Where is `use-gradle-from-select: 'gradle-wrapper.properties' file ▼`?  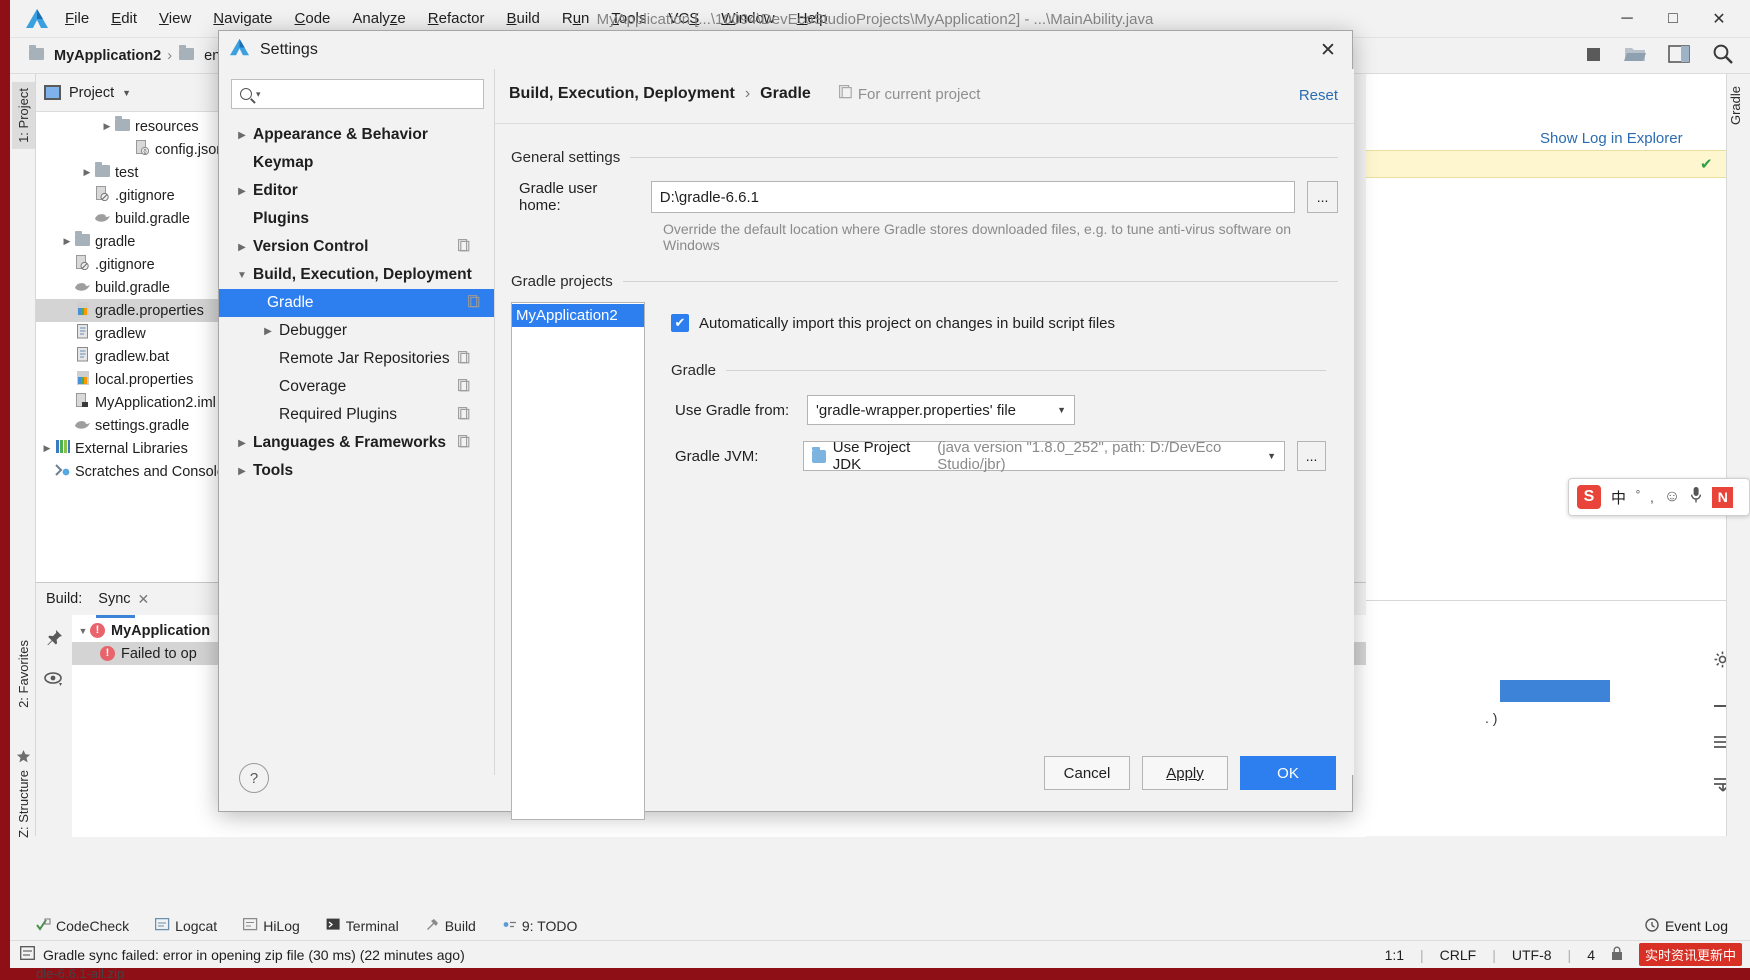 use-gradle-from-select: 'gradle-wrapper.properties' file ▼ is located at coordinates (941, 410).